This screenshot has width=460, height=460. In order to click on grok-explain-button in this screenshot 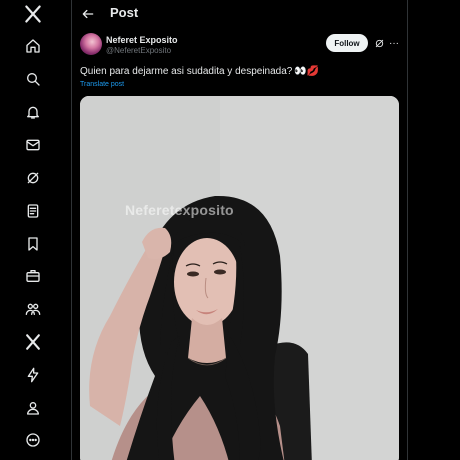, I will do `click(379, 43)`.